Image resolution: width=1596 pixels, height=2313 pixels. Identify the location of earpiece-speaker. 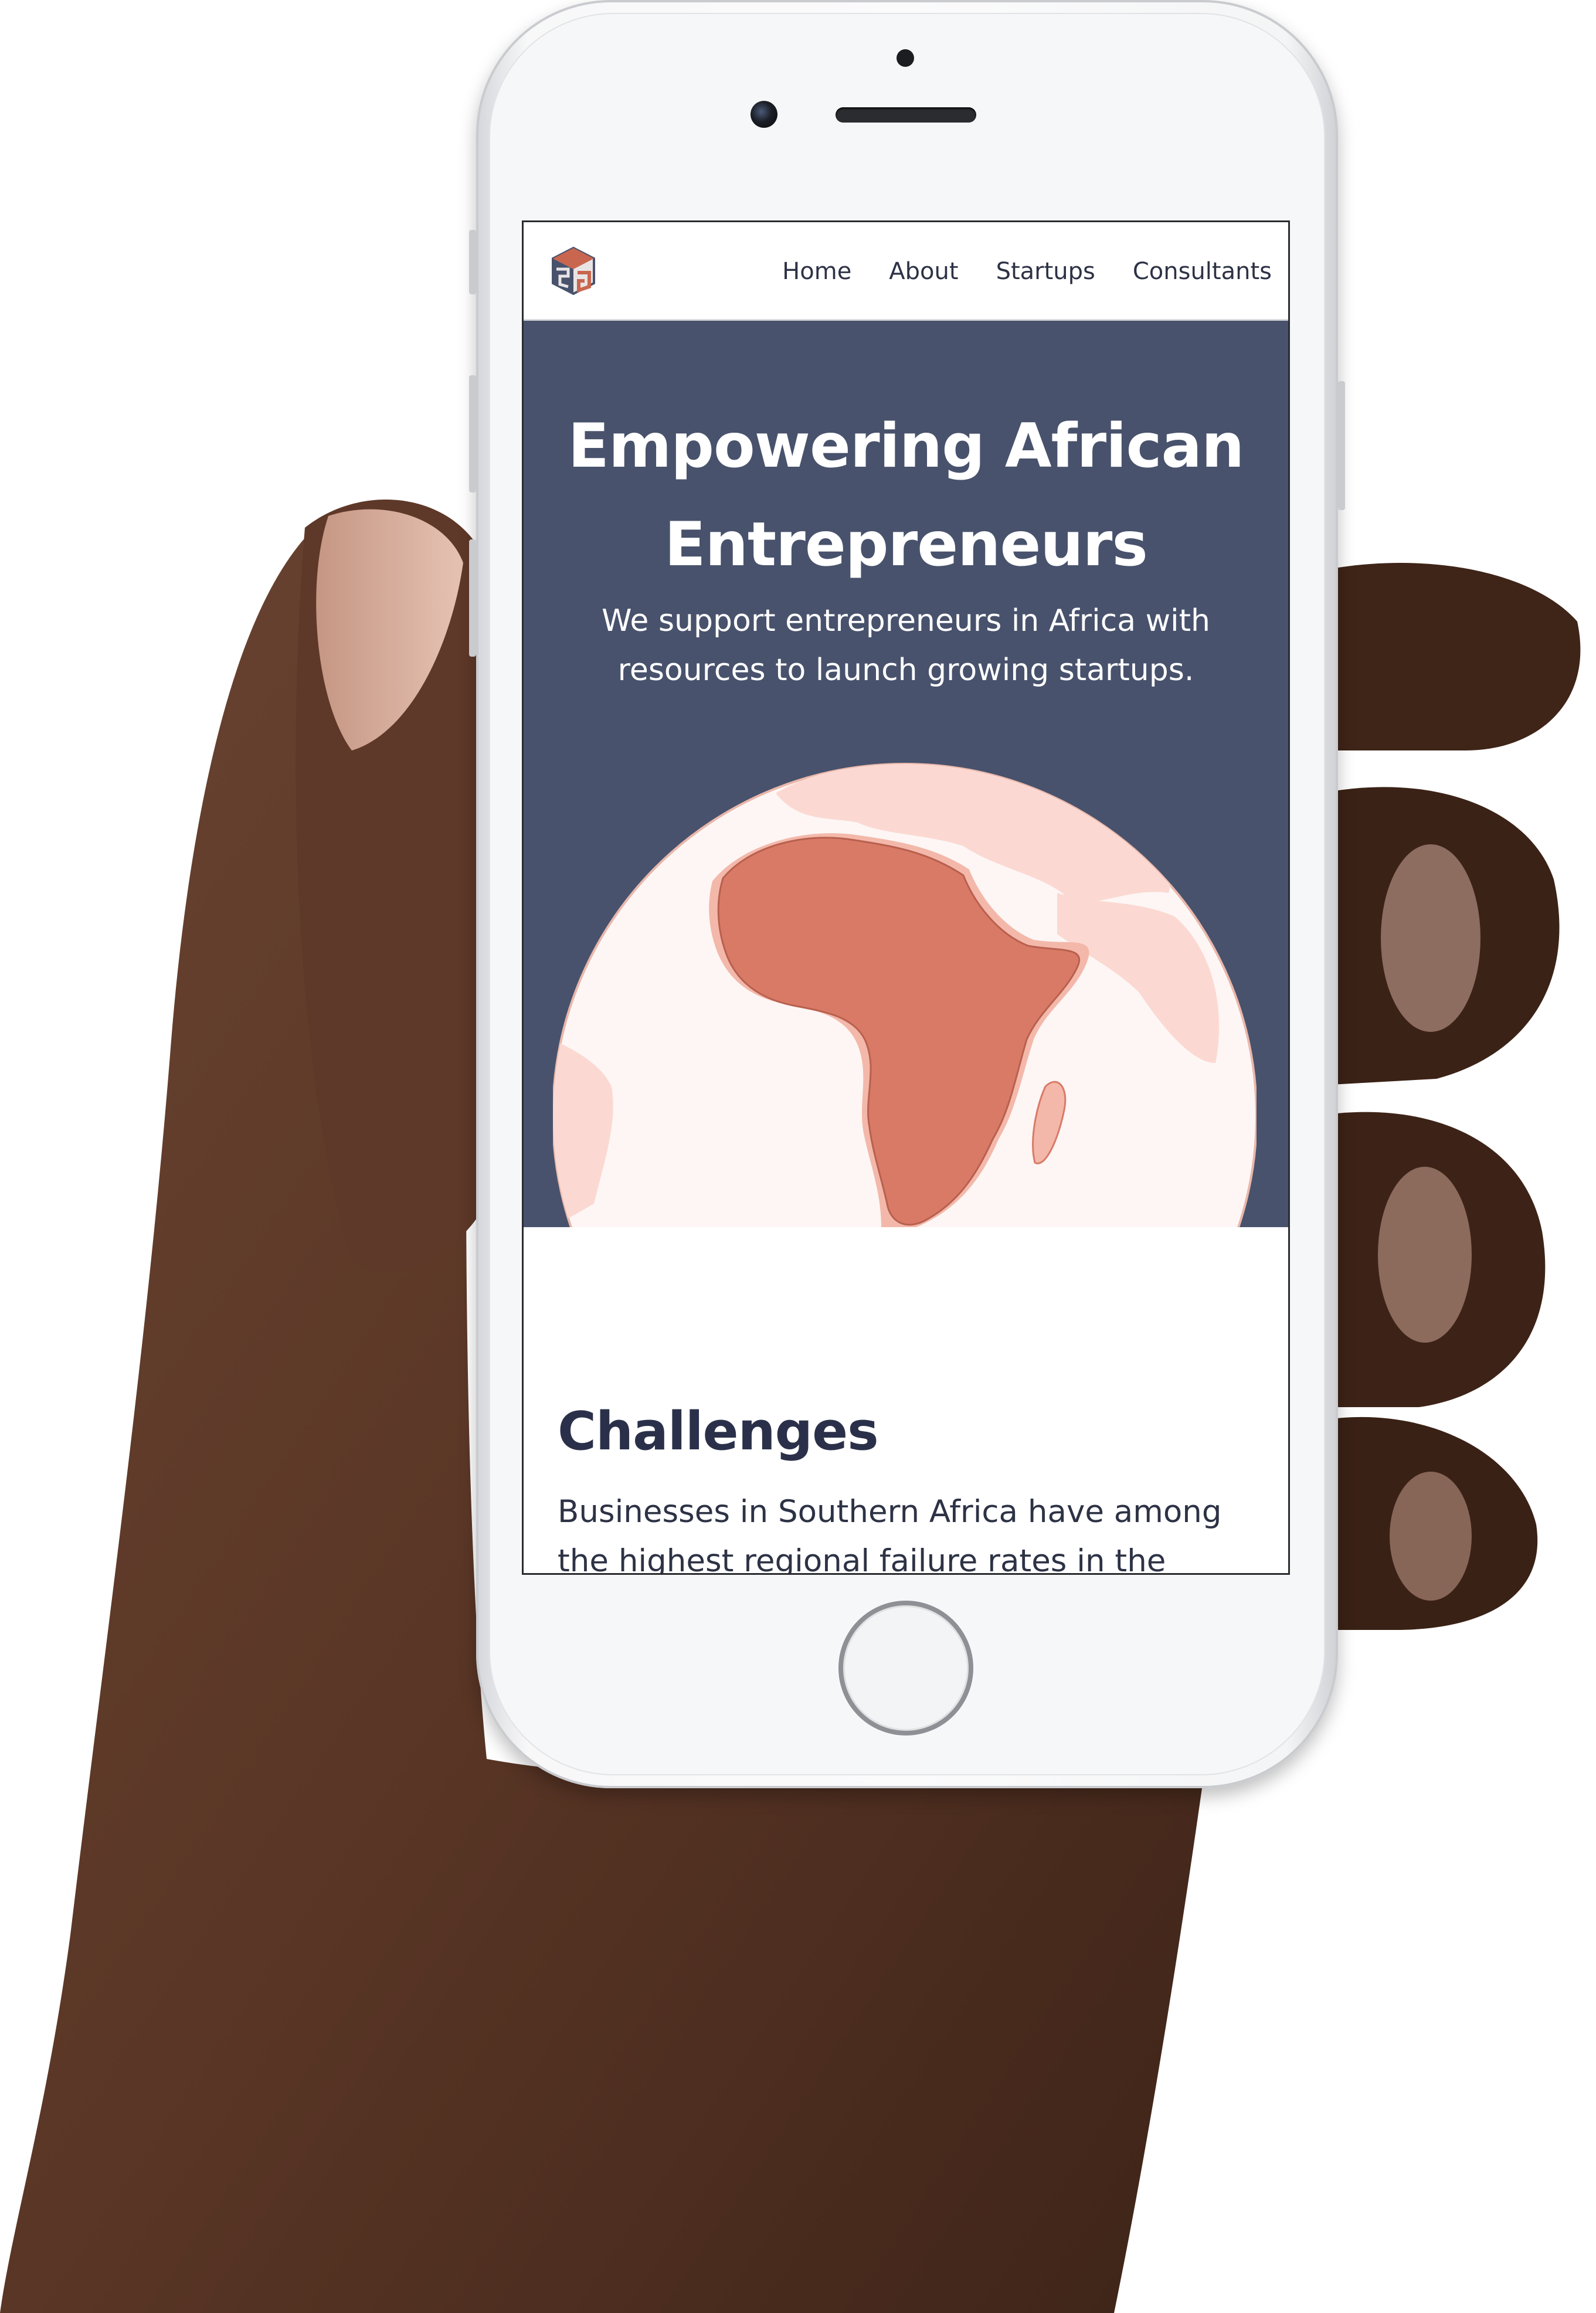
(906, 115).